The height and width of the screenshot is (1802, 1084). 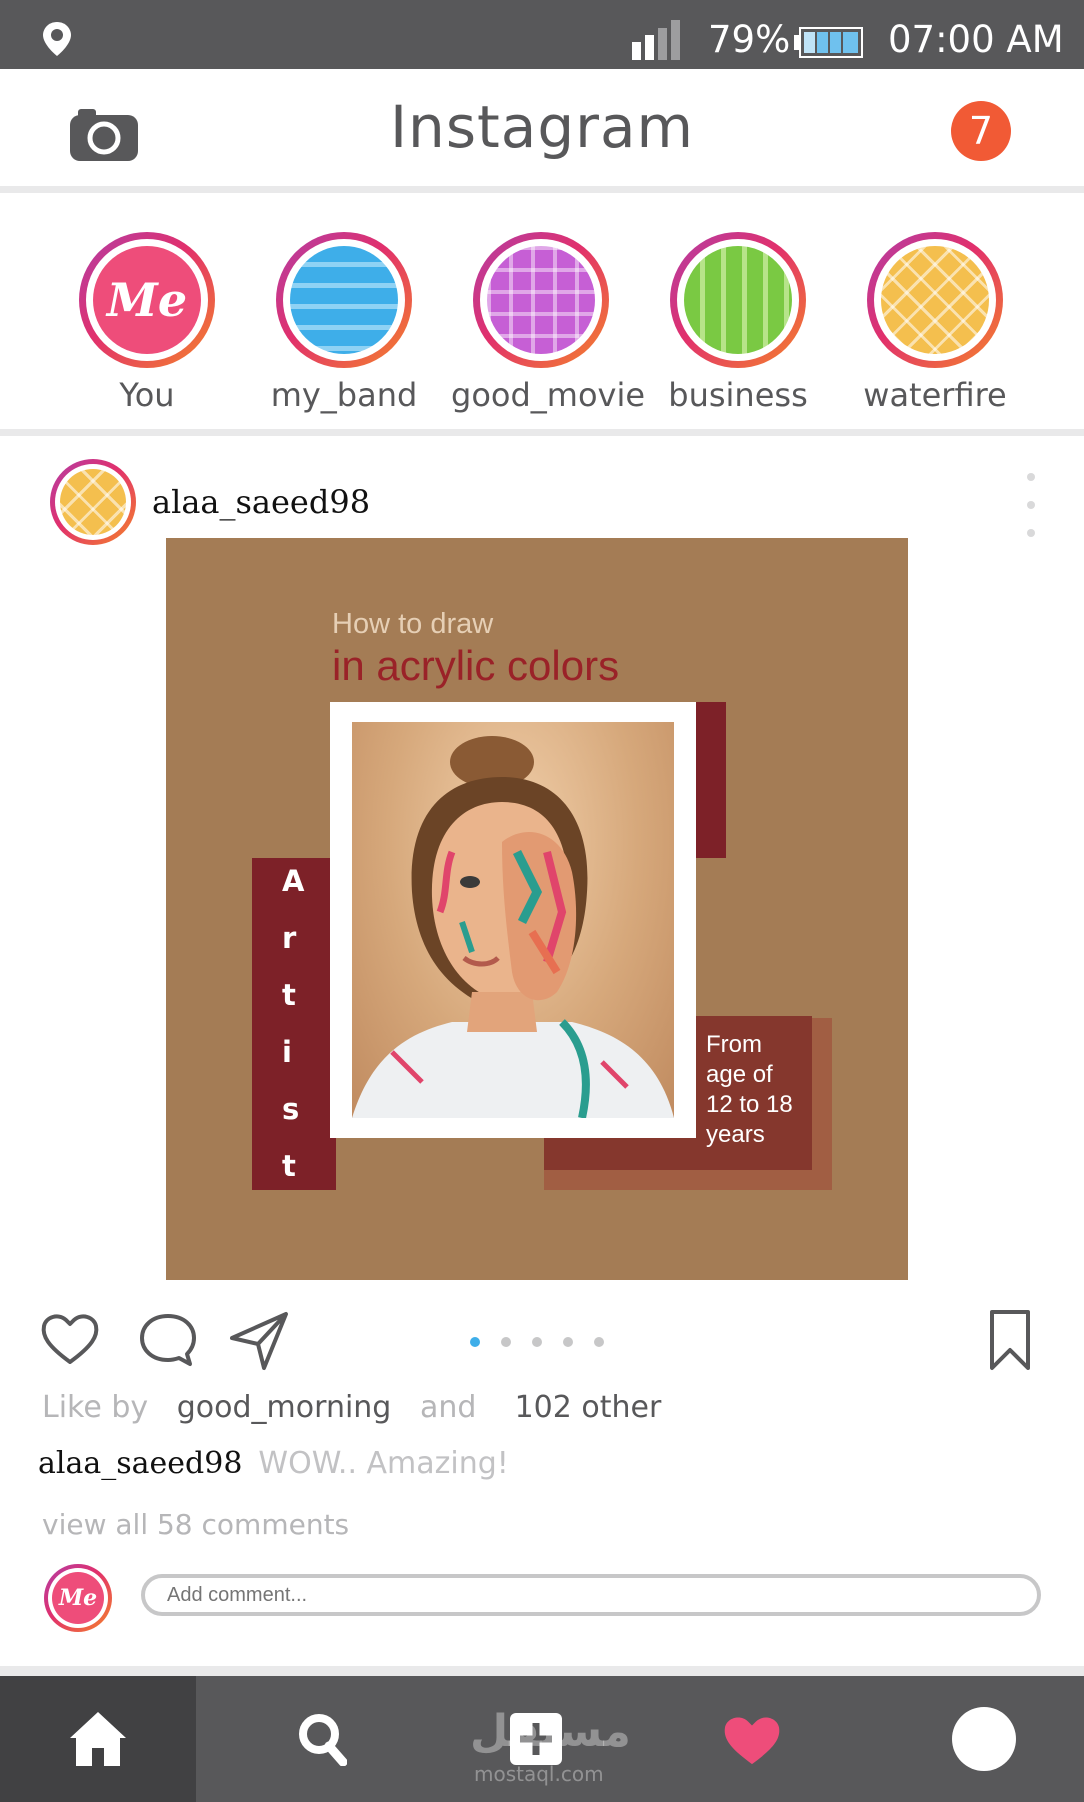 I want to click on comment-row: Me, so click(x=542, y=1602).